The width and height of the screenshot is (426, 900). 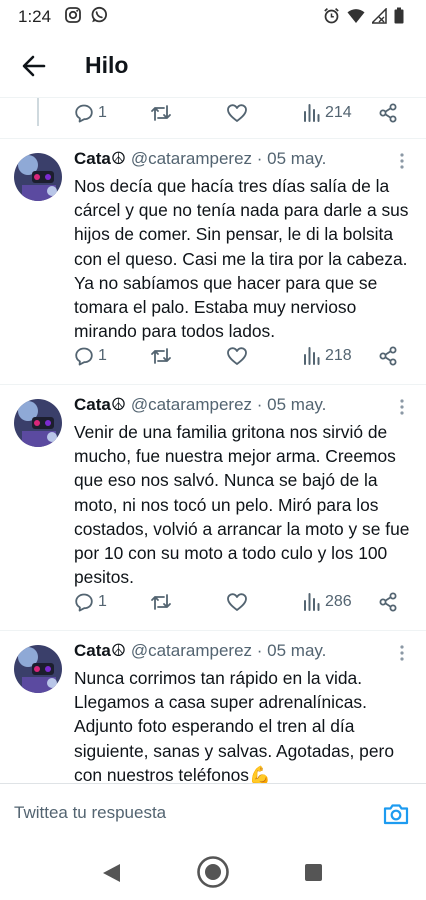 I want to click on back-arrow-icon, so click(x=34, y=66).